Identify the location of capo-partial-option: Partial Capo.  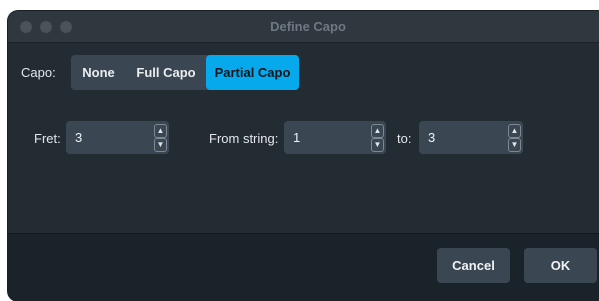
(252, 72).